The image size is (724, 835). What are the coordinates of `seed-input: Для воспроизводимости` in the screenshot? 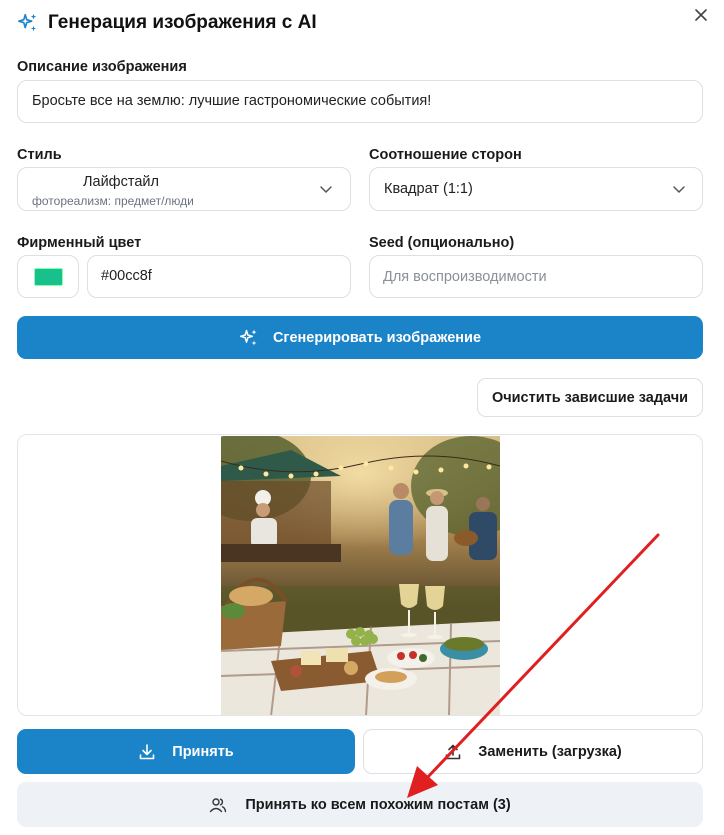 It's located at (536, 276).